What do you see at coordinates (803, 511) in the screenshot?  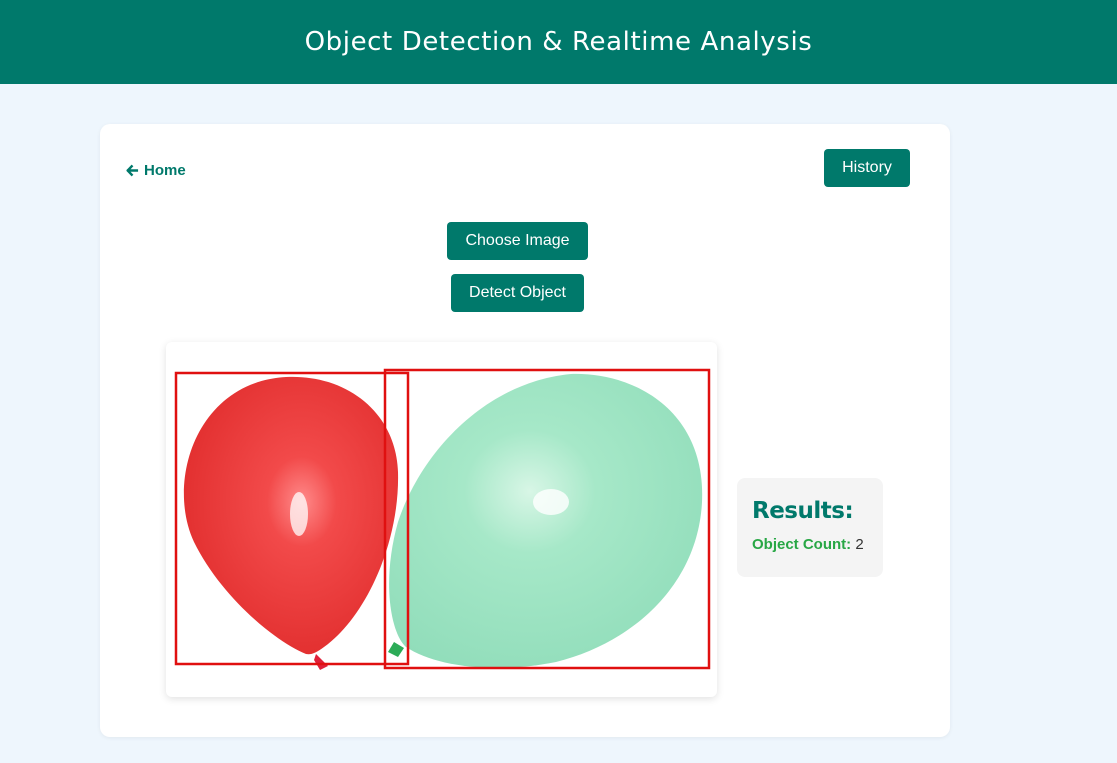 I see `results-title: Results:` at bounding box center [803, 511].